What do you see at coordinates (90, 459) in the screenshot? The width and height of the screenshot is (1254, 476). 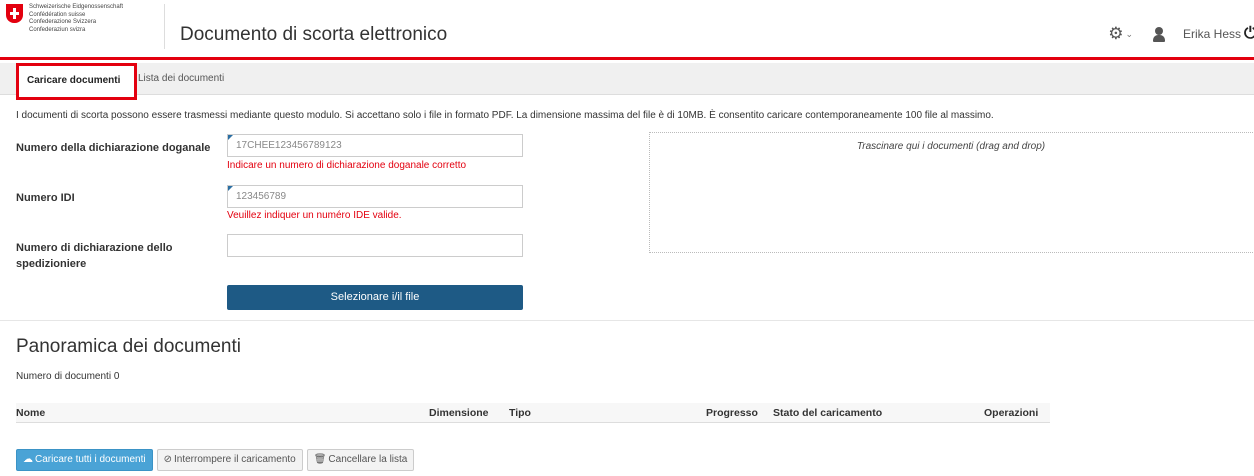 I see `upload-all-label: Caricare tutti i documenti` at bounding box center [90, 459].